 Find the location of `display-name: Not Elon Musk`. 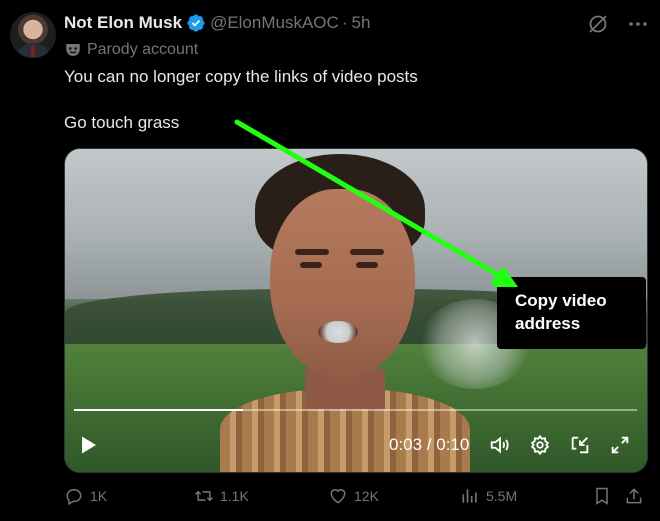

display-name: Not Elon Musk is located at coordinates (123, 23).